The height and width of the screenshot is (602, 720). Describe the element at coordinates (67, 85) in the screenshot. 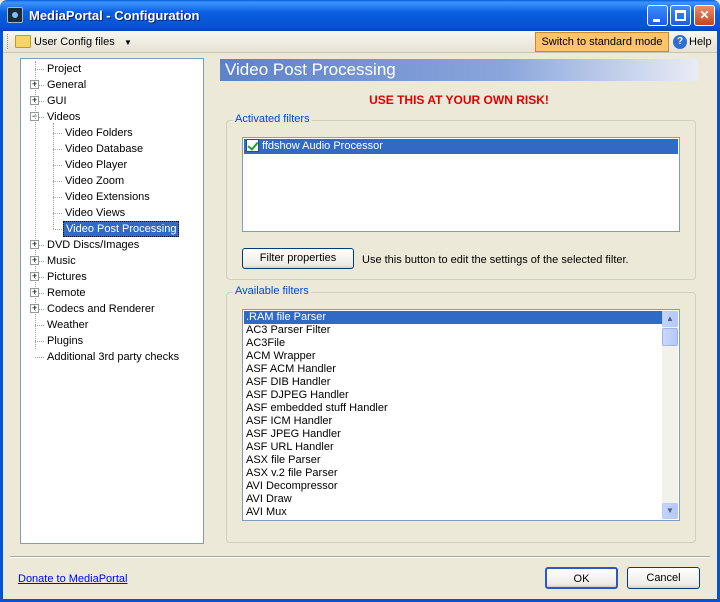

I see `tree-item-label: General` at that location.